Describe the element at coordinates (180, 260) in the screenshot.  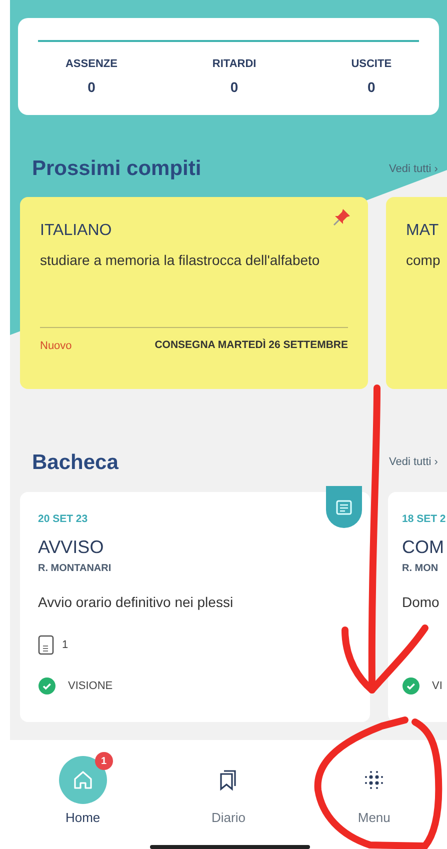
I see `homework-text: studiare a memoria la filastrocca dell'alfabeto` at that location.